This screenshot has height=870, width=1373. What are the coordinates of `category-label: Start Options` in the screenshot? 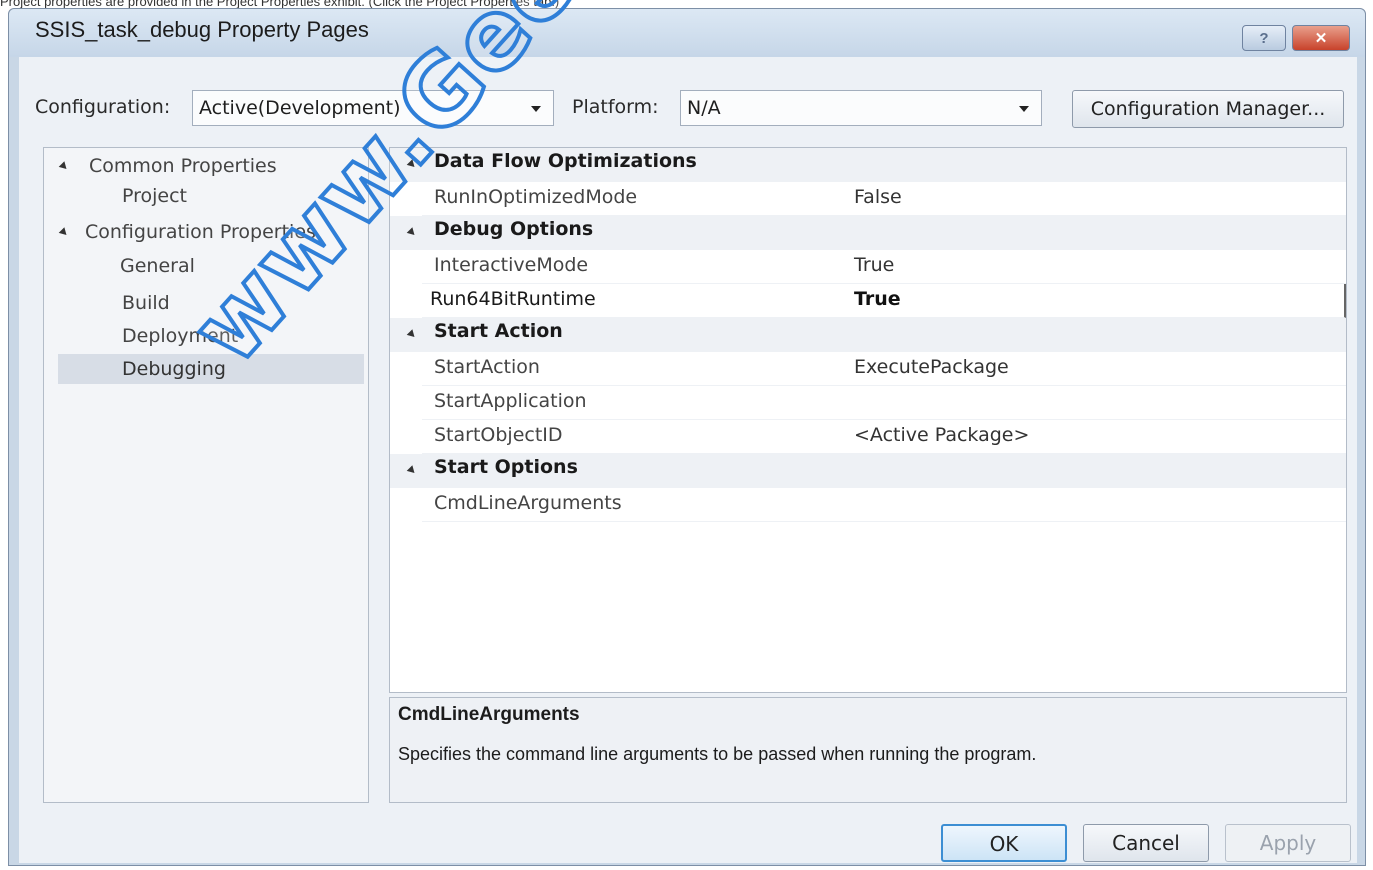 It's located at (506, 467).